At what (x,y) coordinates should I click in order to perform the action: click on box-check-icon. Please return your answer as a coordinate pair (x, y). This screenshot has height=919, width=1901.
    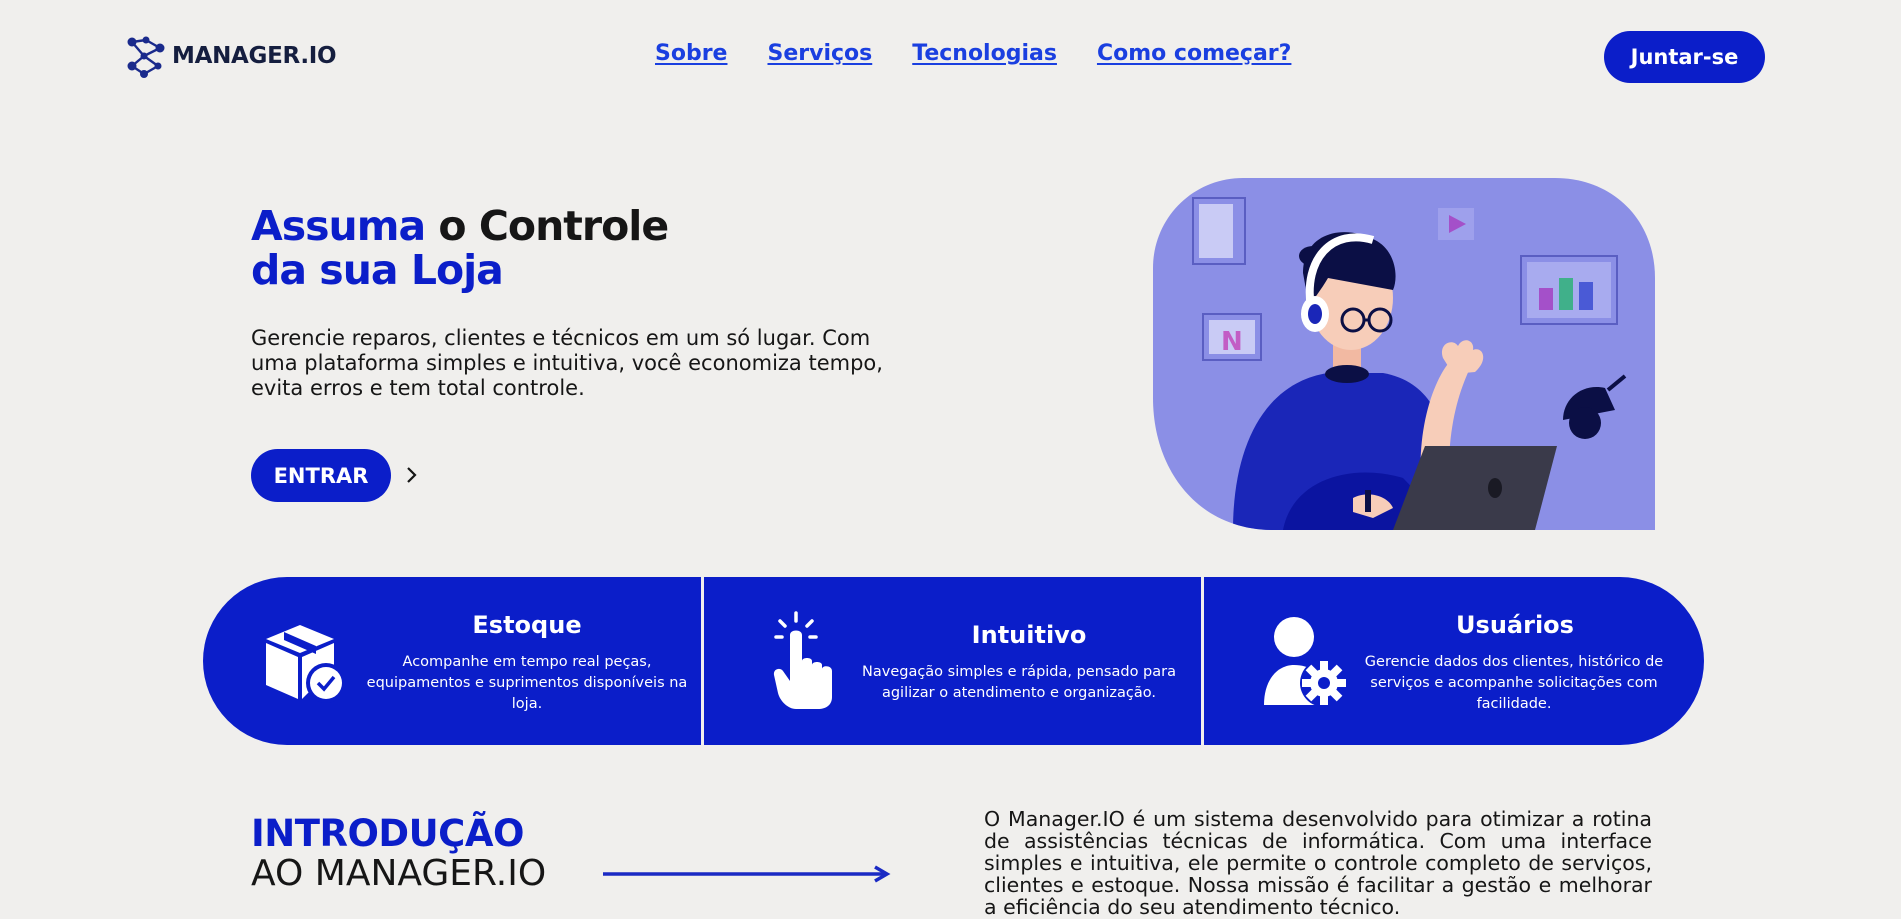
    Looking at the image, I should click on (306, 664).